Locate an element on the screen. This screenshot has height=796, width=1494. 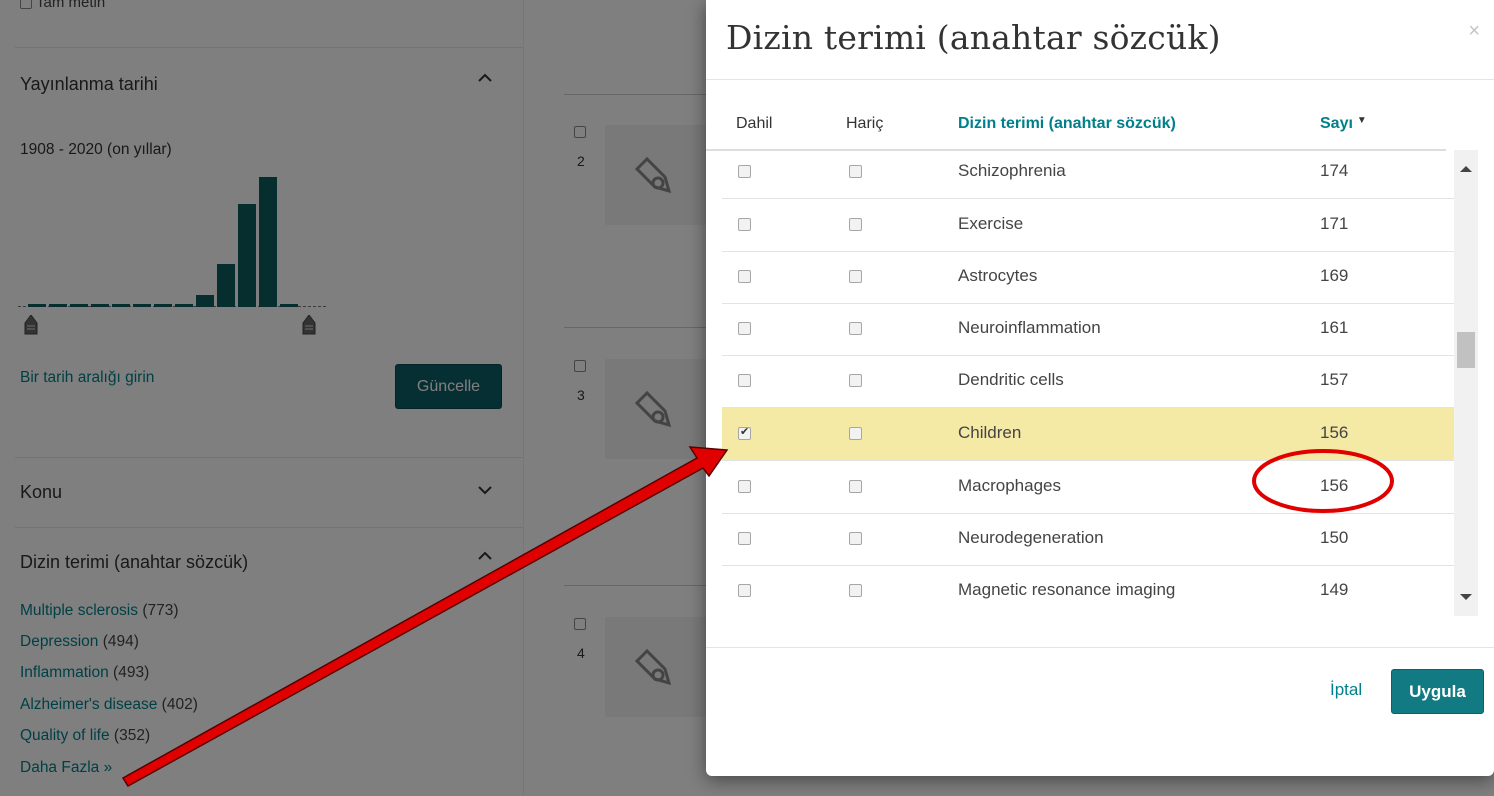
term-count: 150 is located at coordinates (1334, 537).